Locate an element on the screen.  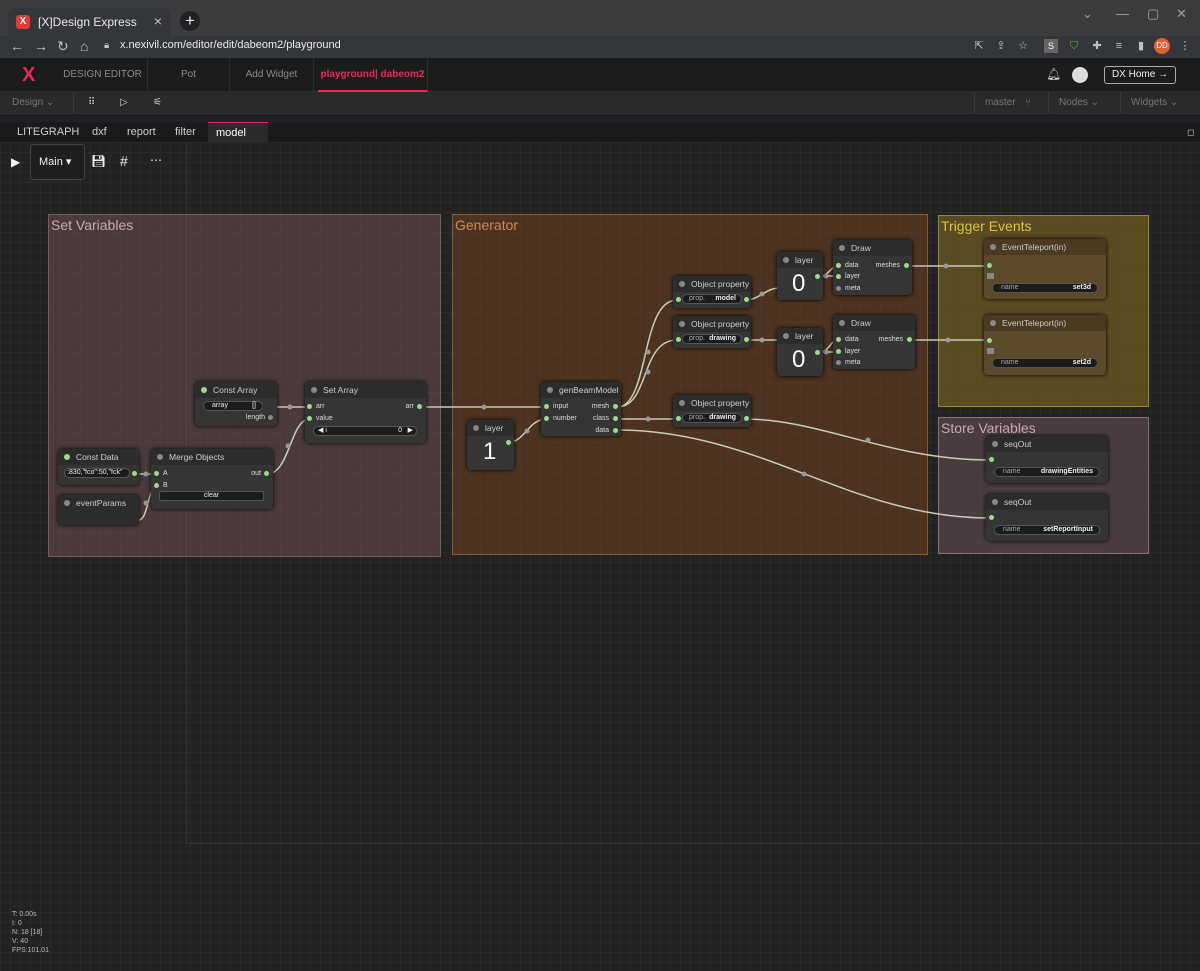
close-tab-icon: × is located at coordinates (158, 21).